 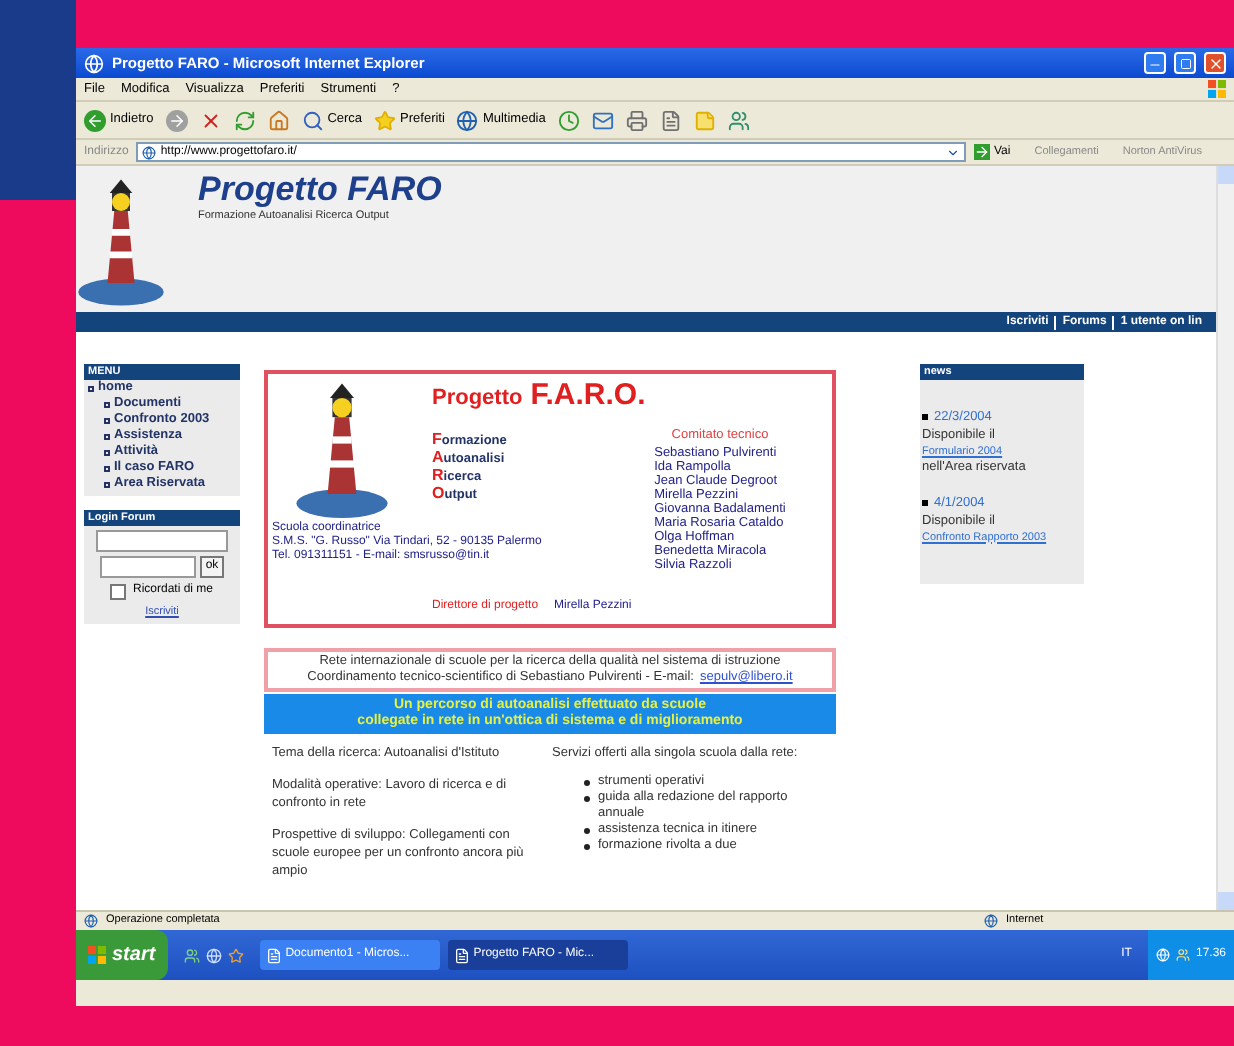 I want to click on maximize-button, so click(x=1185, y=63).